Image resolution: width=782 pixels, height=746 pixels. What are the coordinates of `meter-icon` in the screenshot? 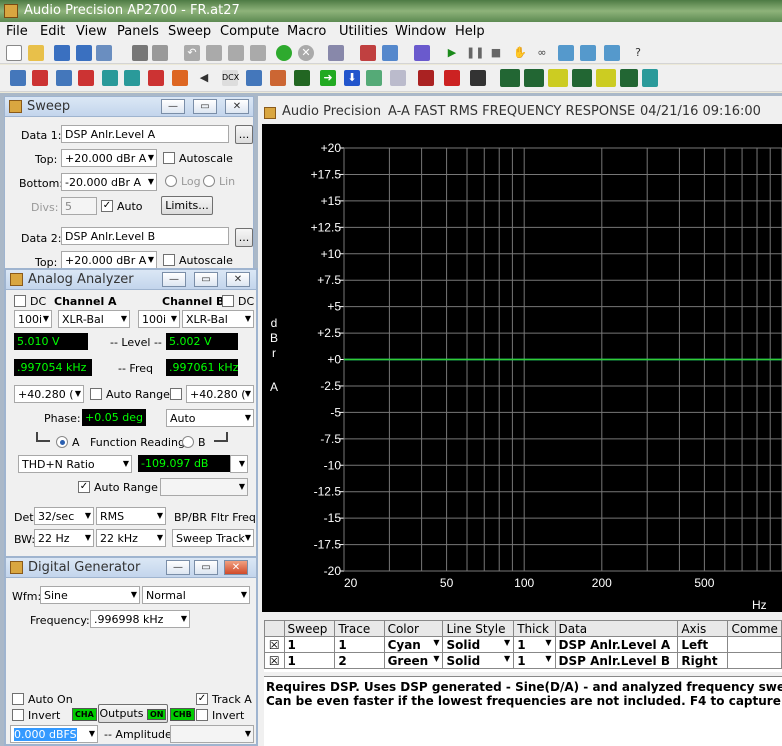 It's located at (426, 78).